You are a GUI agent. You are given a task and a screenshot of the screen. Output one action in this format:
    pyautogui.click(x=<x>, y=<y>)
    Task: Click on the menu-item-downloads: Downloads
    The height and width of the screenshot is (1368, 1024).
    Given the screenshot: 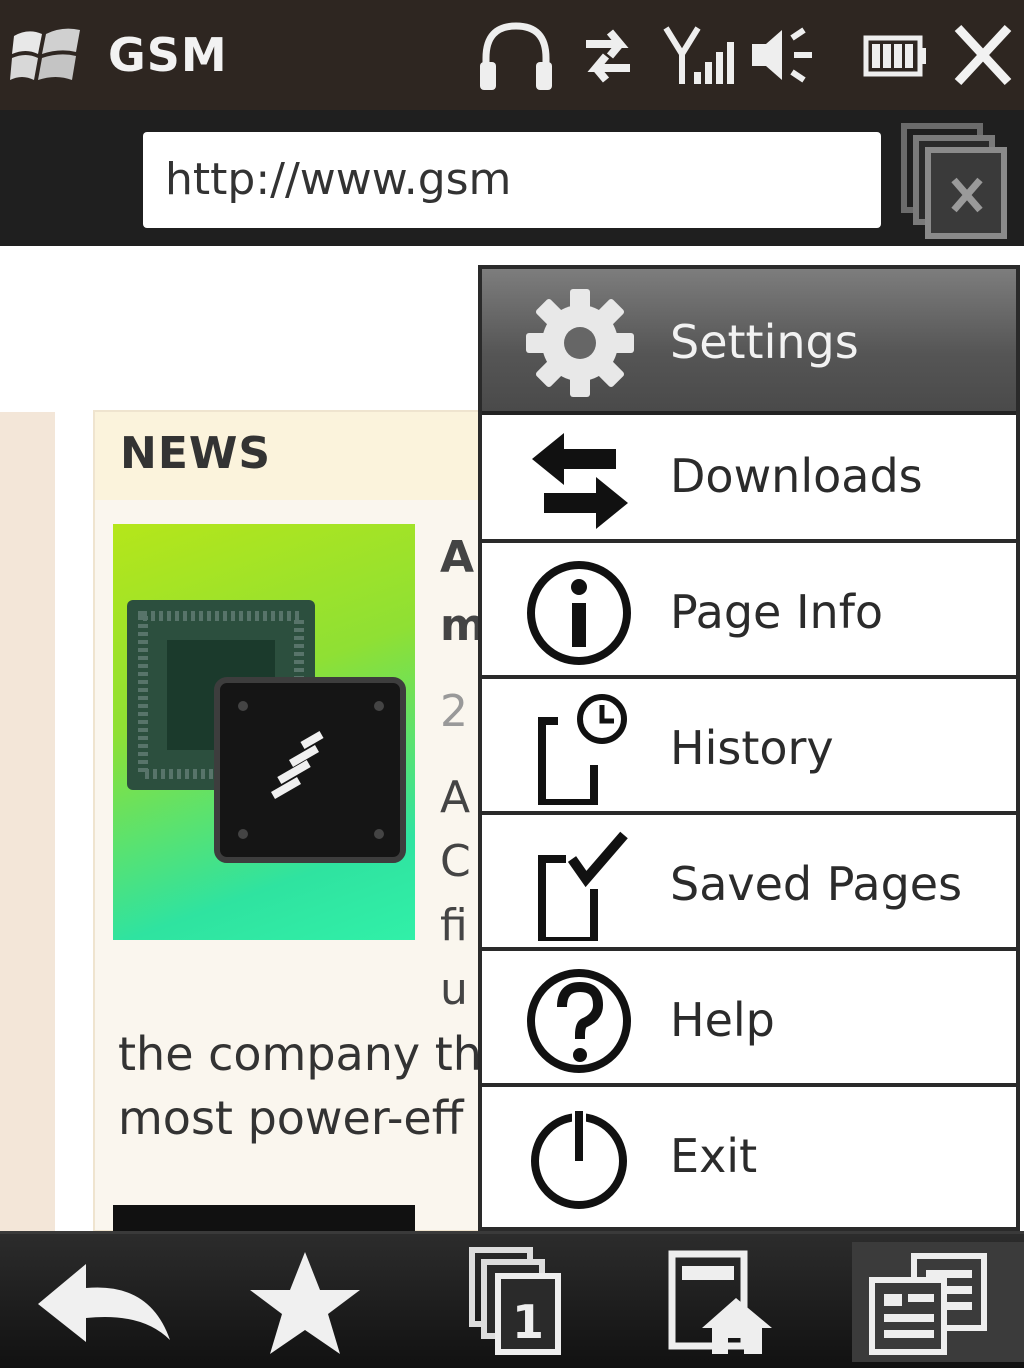 What is the action you would take?
    pyautogui.click(x=749, y=477)
    